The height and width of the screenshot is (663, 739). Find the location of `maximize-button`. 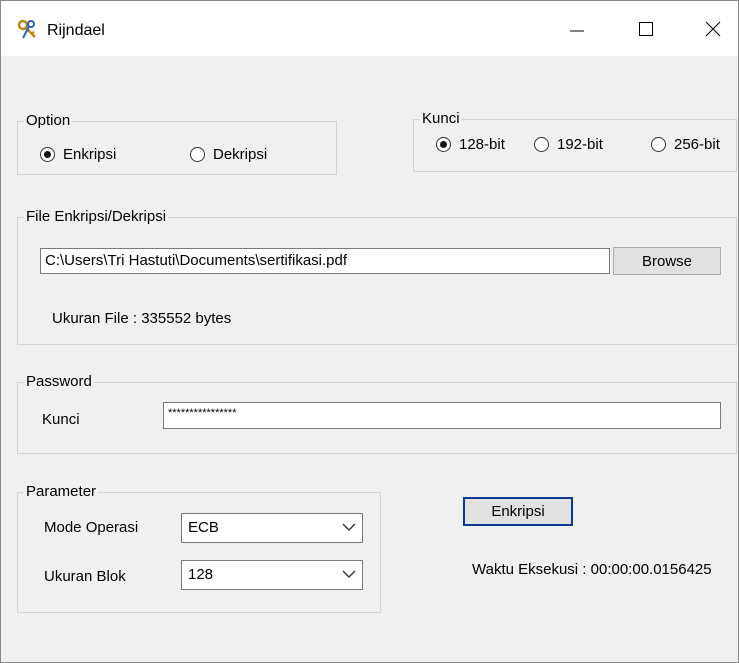

maximize-button is located at coordinates (646, 29).